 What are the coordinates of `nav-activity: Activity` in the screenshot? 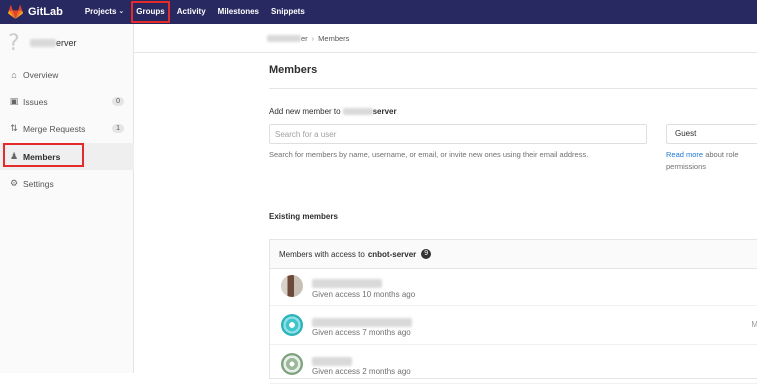 It's located at (191, 12).